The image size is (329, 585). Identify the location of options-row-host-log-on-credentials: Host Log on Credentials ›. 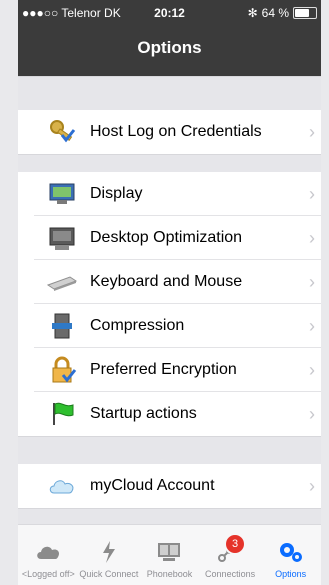
(169, 132).